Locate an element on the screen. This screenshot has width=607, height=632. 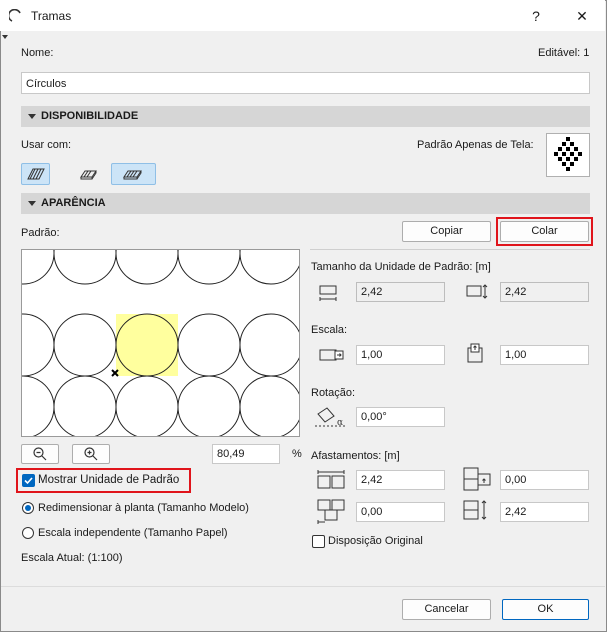
scale-label: Escala: is located at coordinates (329, 330).